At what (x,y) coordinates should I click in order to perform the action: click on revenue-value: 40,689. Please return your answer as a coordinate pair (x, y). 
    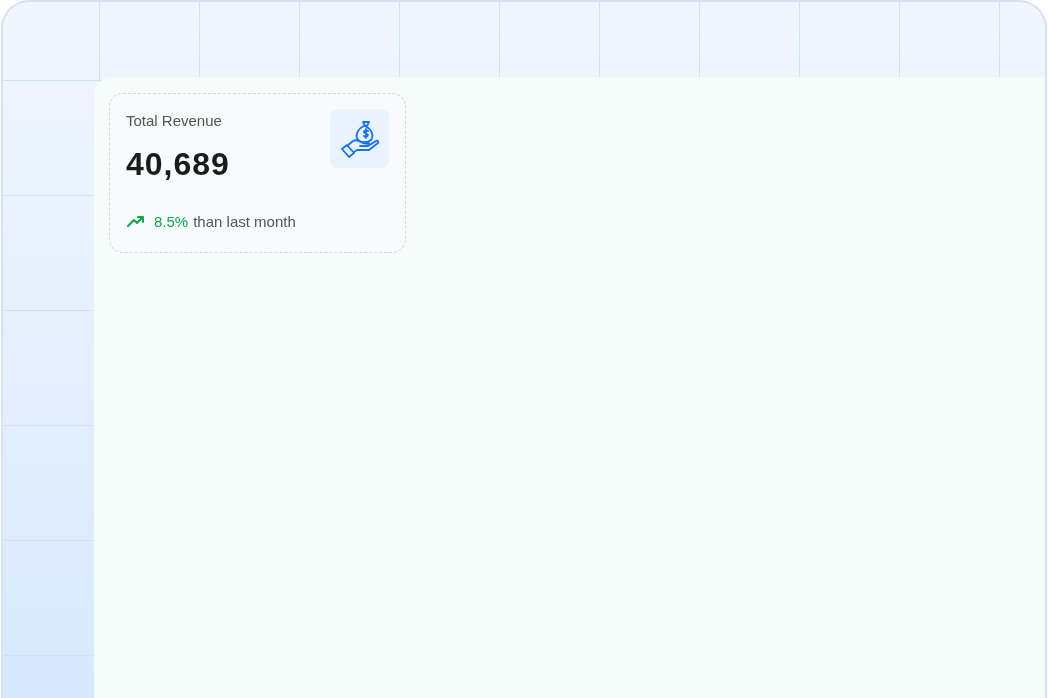
    Looking at the image, I should click on (178, 164).